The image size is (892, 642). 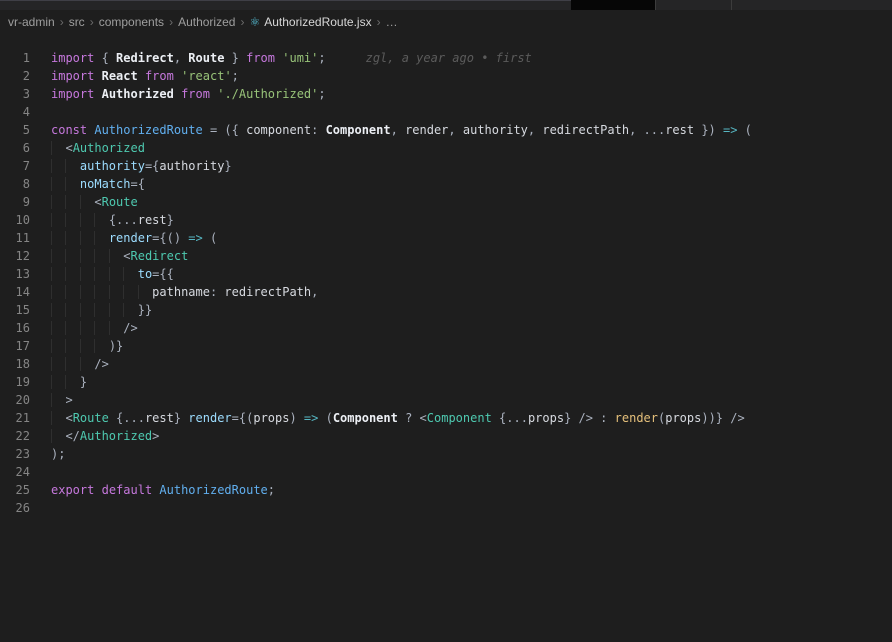 What do you see at coordinates (15, 184) in the screenshot?
I see `line-number: 8` at bounding box center [15, 184].